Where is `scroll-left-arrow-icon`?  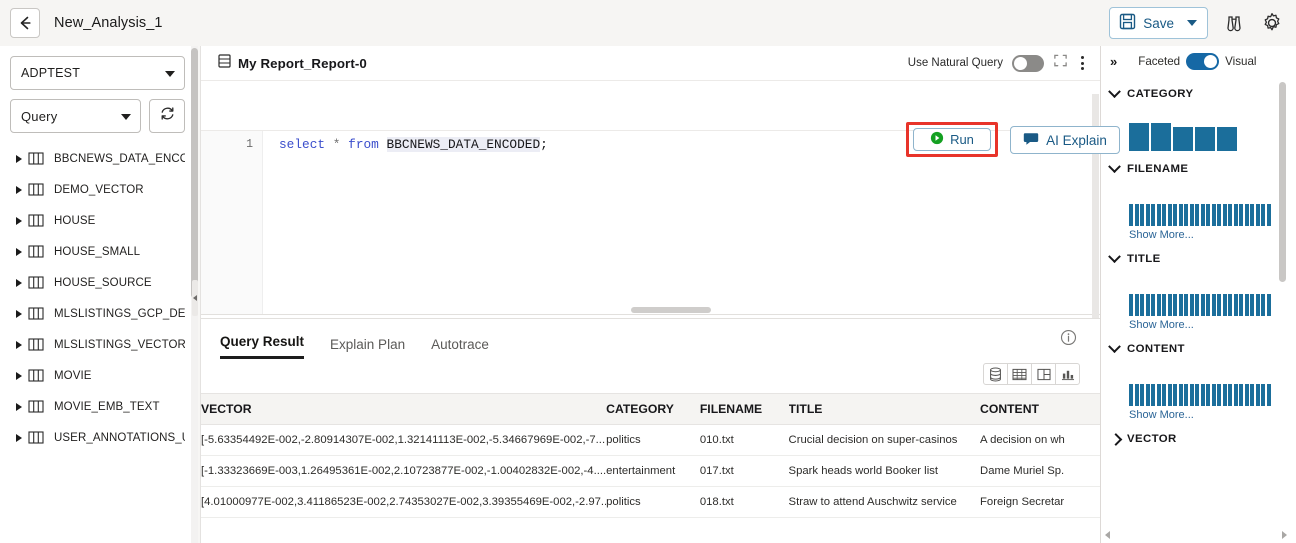
scroll-left-arrow-icon is located at coordinates (1107, 534).